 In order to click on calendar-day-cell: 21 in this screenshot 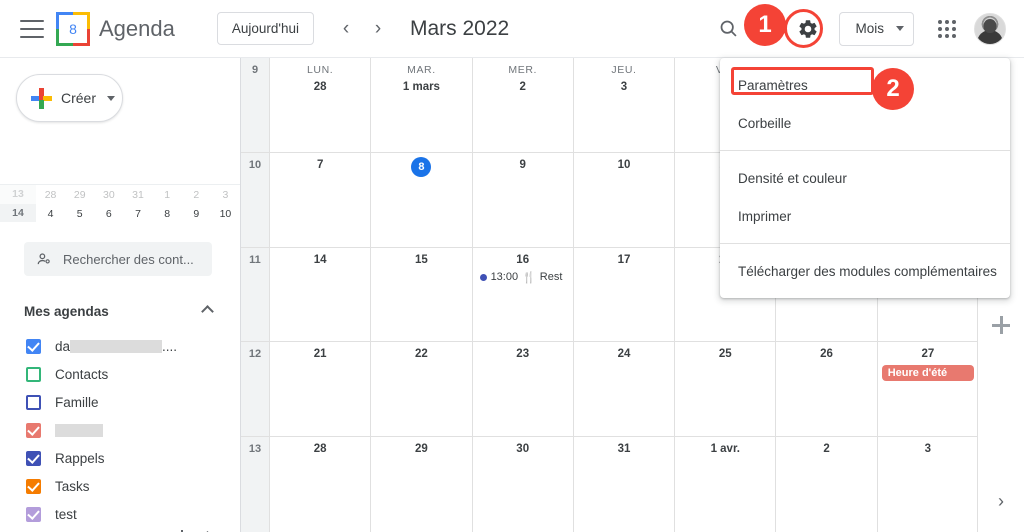, I will do `click(319, 389)`.